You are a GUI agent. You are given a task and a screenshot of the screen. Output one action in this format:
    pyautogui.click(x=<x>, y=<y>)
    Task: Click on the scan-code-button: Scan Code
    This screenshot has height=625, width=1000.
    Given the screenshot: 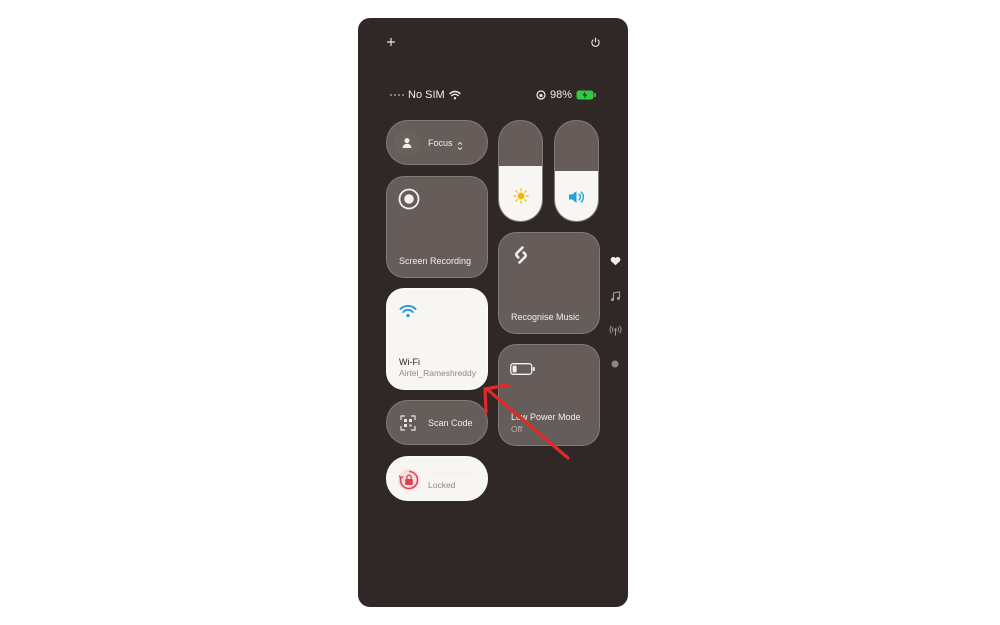 What is the action you would take?
    pyautogui.click(x=437, y=422)
    